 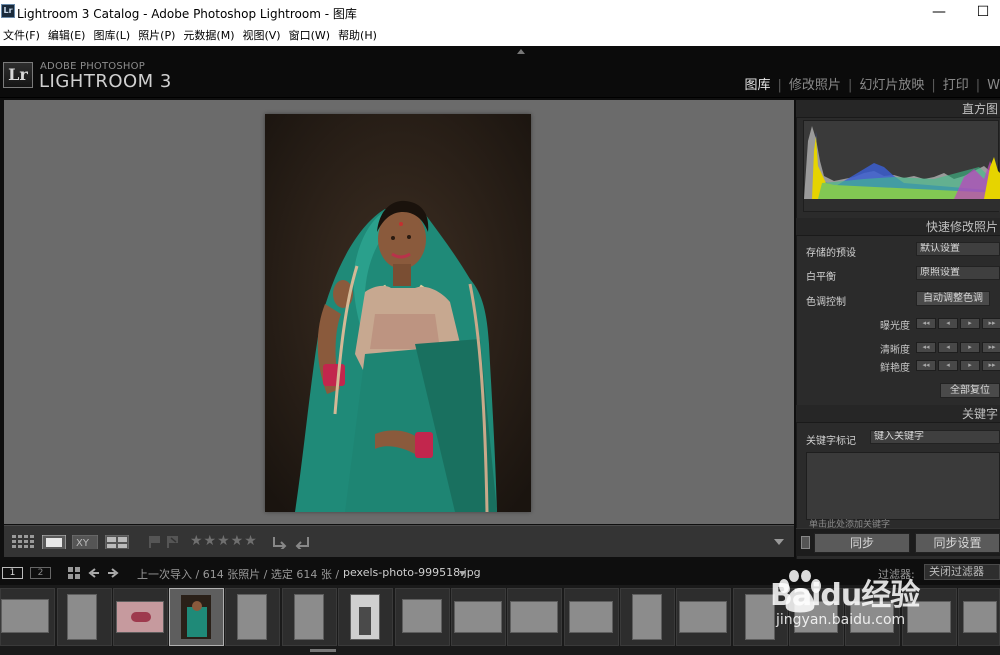 What do you see at coordinates (815, 83) in the screenshot?
I see `module-develop: 修改照片` at bounding box center [815, 83].